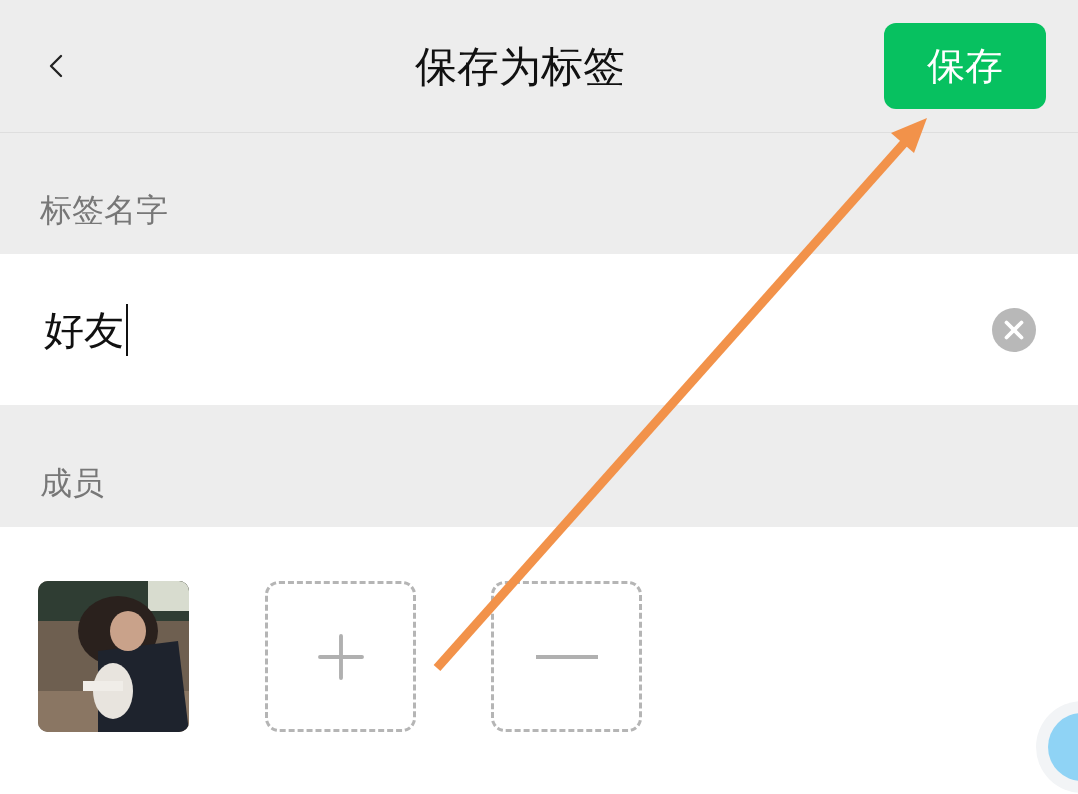  Describe the element at coordinates (1014, 329) in the screenshot. I see `clear-button` at that location.